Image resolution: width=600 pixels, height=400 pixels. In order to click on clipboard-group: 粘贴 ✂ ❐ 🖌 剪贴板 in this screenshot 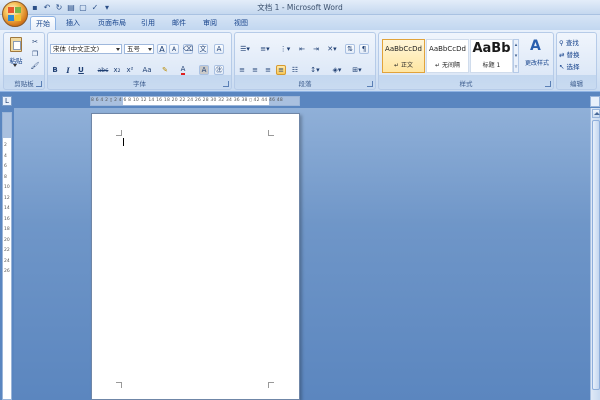, I will do `click(24, 61)`.